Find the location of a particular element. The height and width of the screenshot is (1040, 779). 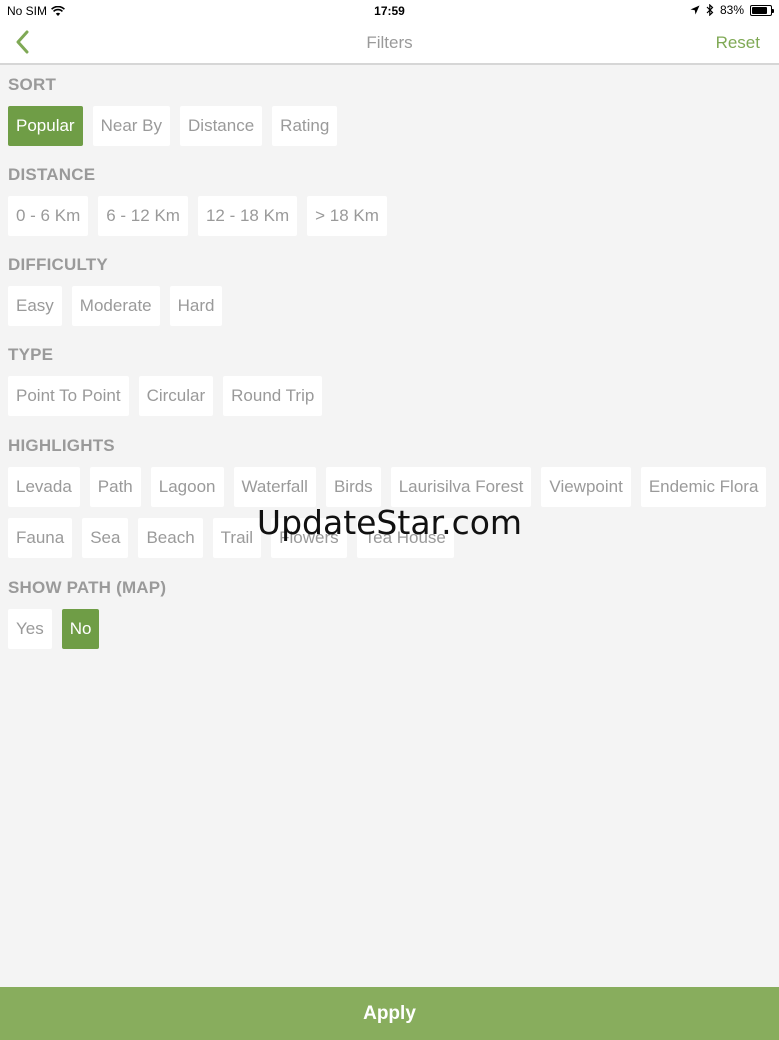

difficulty-option-chip: Moderate is located at coordinates (115, 306).